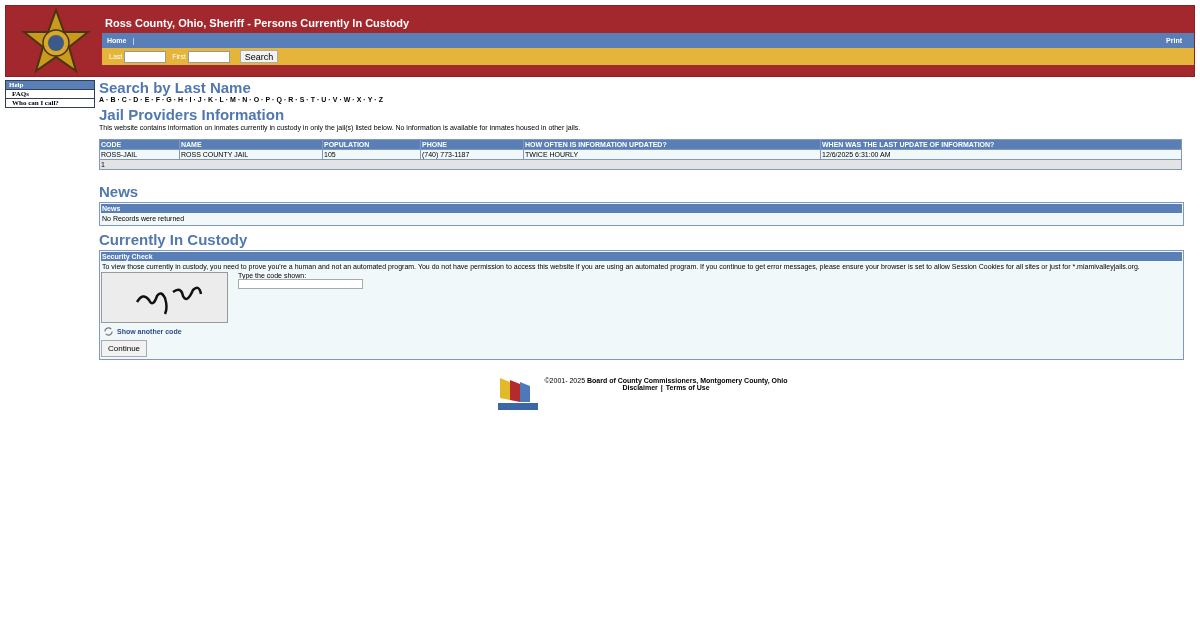  What do you see at coordinates (174, 240) in the screenshot?
I see `section-heading: Currently In Custody` at bounding box center [174, 240].